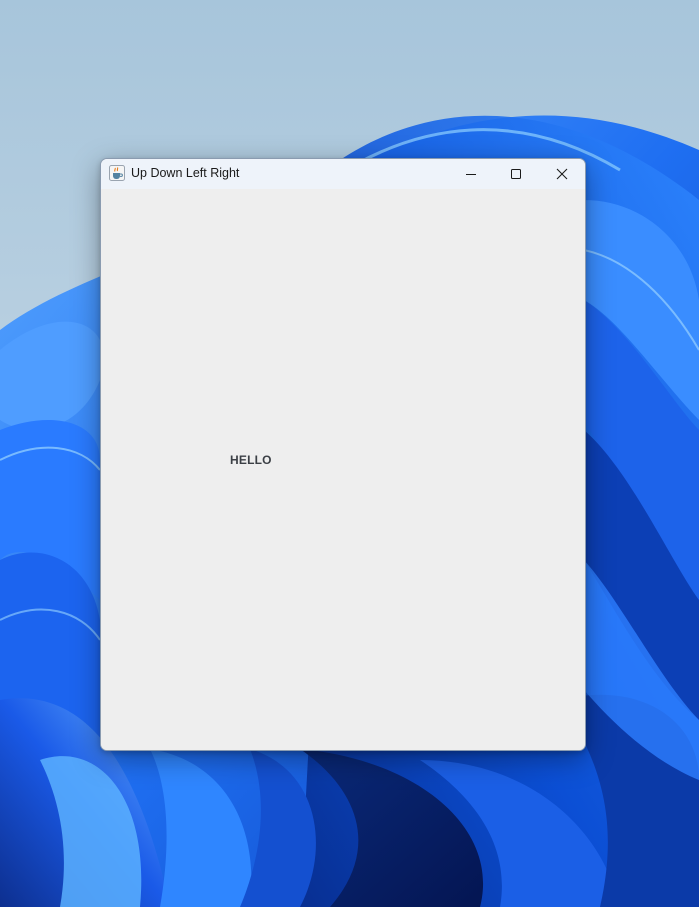 This screenshot has width=699, height=907. I want to click on minimize-button, so click(471, 174).